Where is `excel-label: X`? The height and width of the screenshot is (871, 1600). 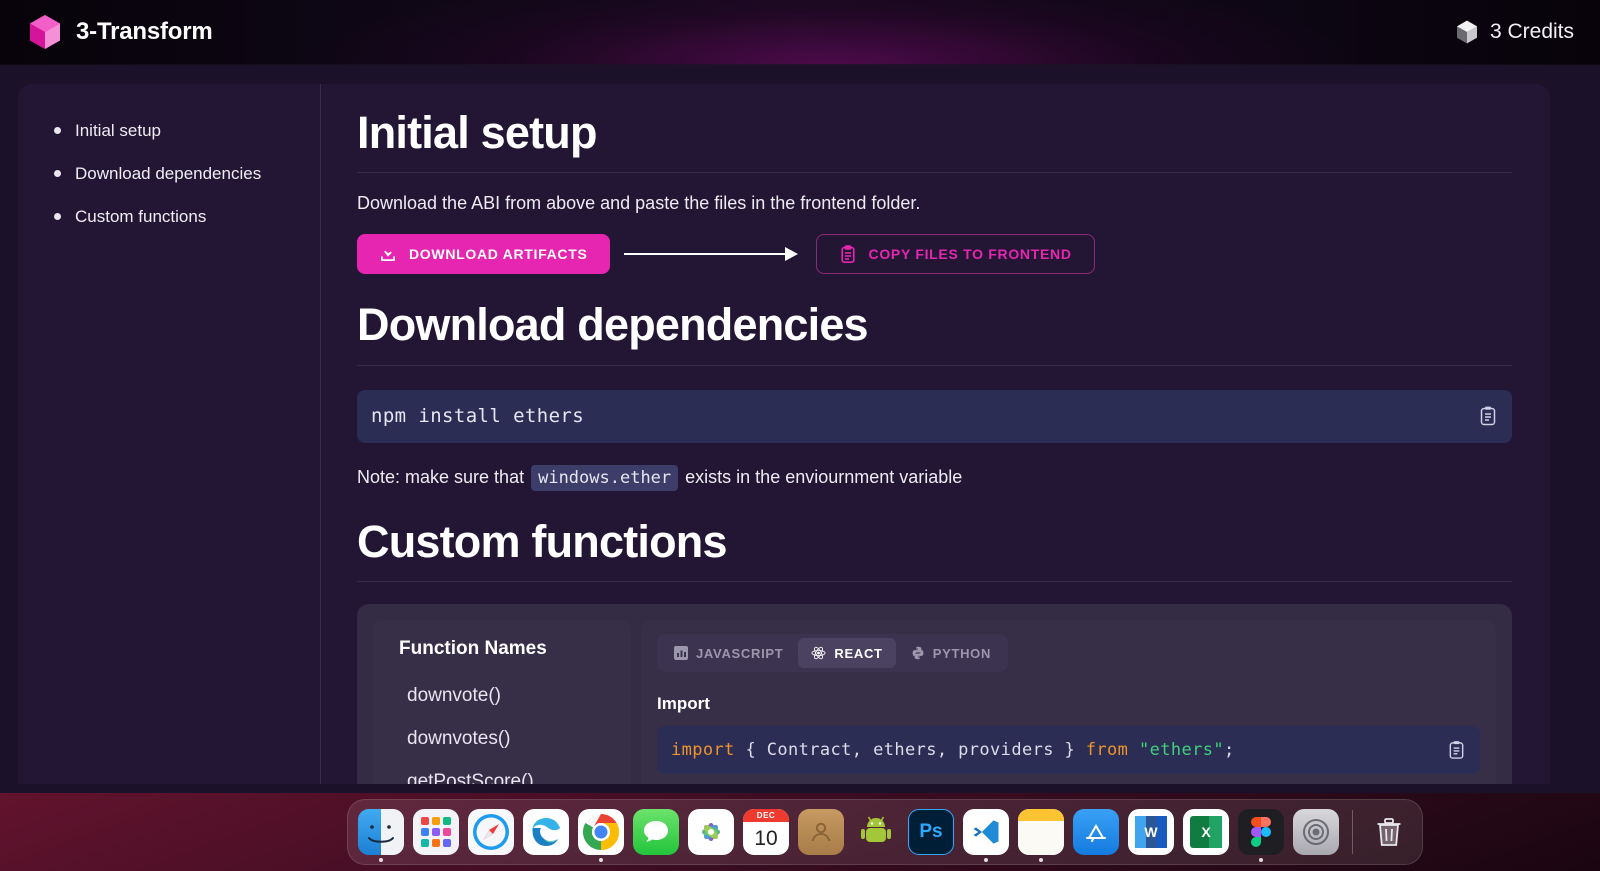
excel-label: X is located at coordinates (1206, 832).